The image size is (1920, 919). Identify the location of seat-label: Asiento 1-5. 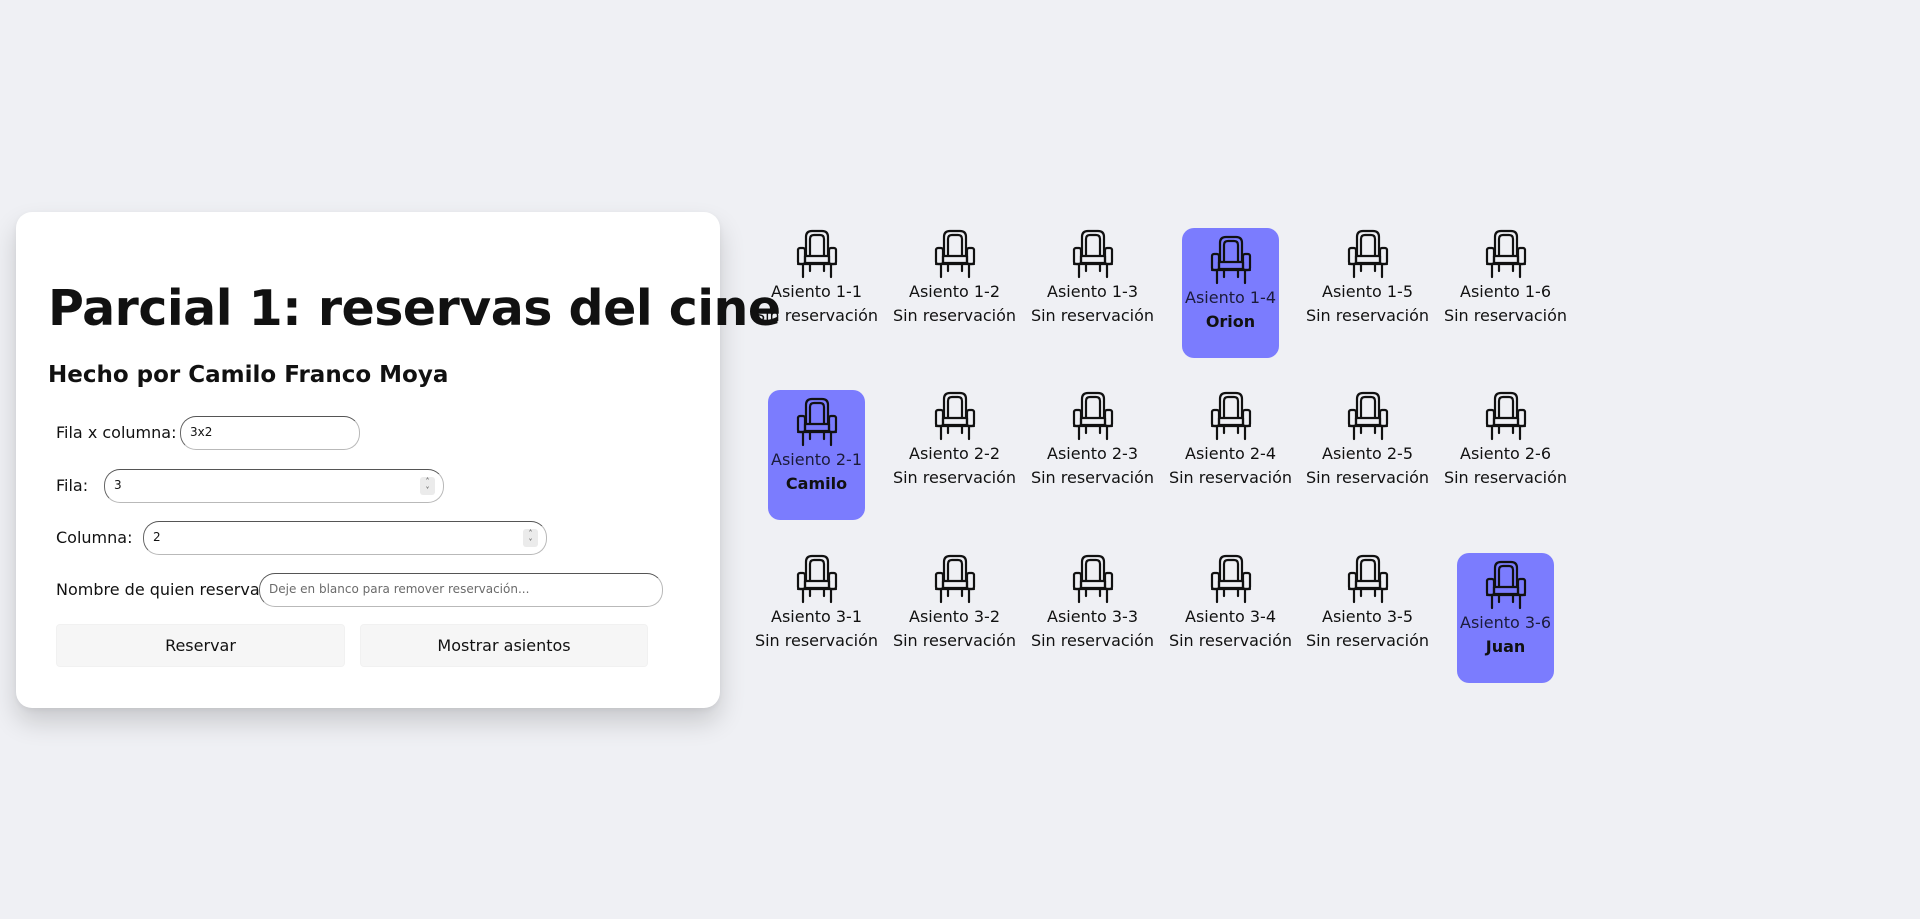
(1367, 291).